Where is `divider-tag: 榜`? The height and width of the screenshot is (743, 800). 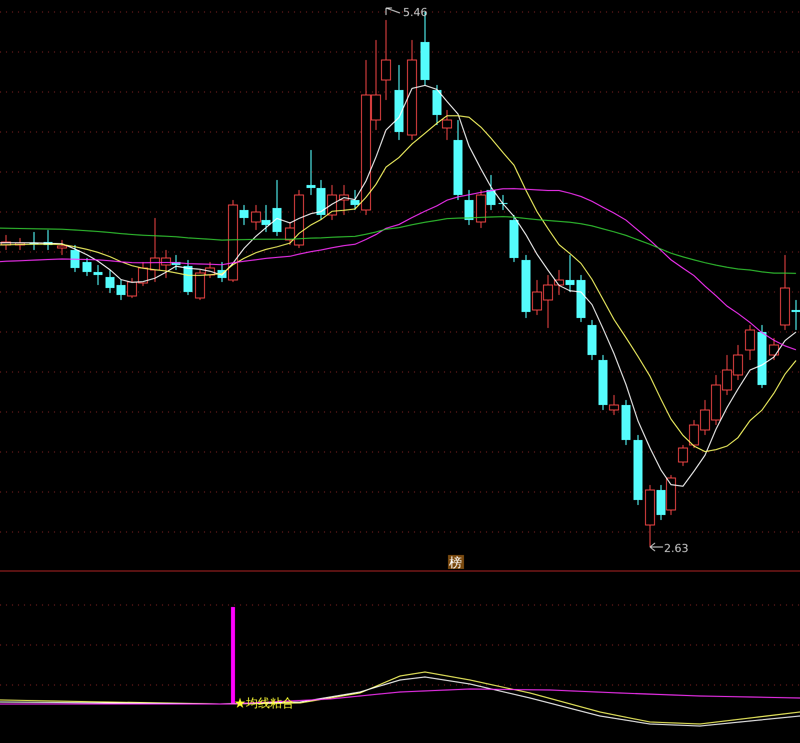
divider-tag: 榜 is located at coordinates (456, 562).